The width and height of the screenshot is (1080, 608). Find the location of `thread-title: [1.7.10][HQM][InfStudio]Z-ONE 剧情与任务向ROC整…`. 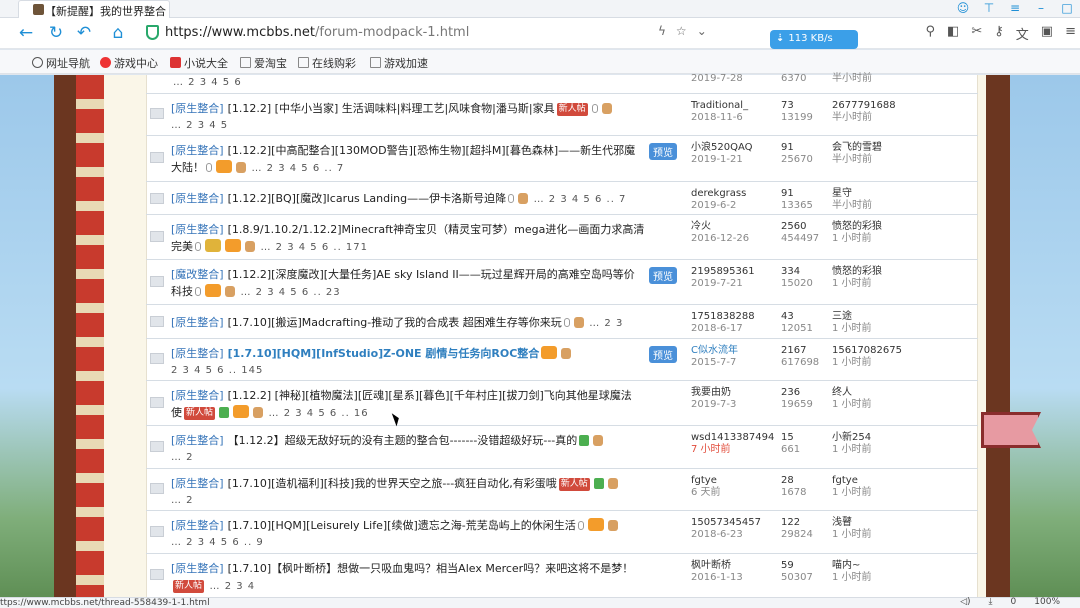

thread-title: [1.7.10][HQM][InfStudio]Z-ONE 剧情与任务向ROC整… is located at coordinates (384, 353).